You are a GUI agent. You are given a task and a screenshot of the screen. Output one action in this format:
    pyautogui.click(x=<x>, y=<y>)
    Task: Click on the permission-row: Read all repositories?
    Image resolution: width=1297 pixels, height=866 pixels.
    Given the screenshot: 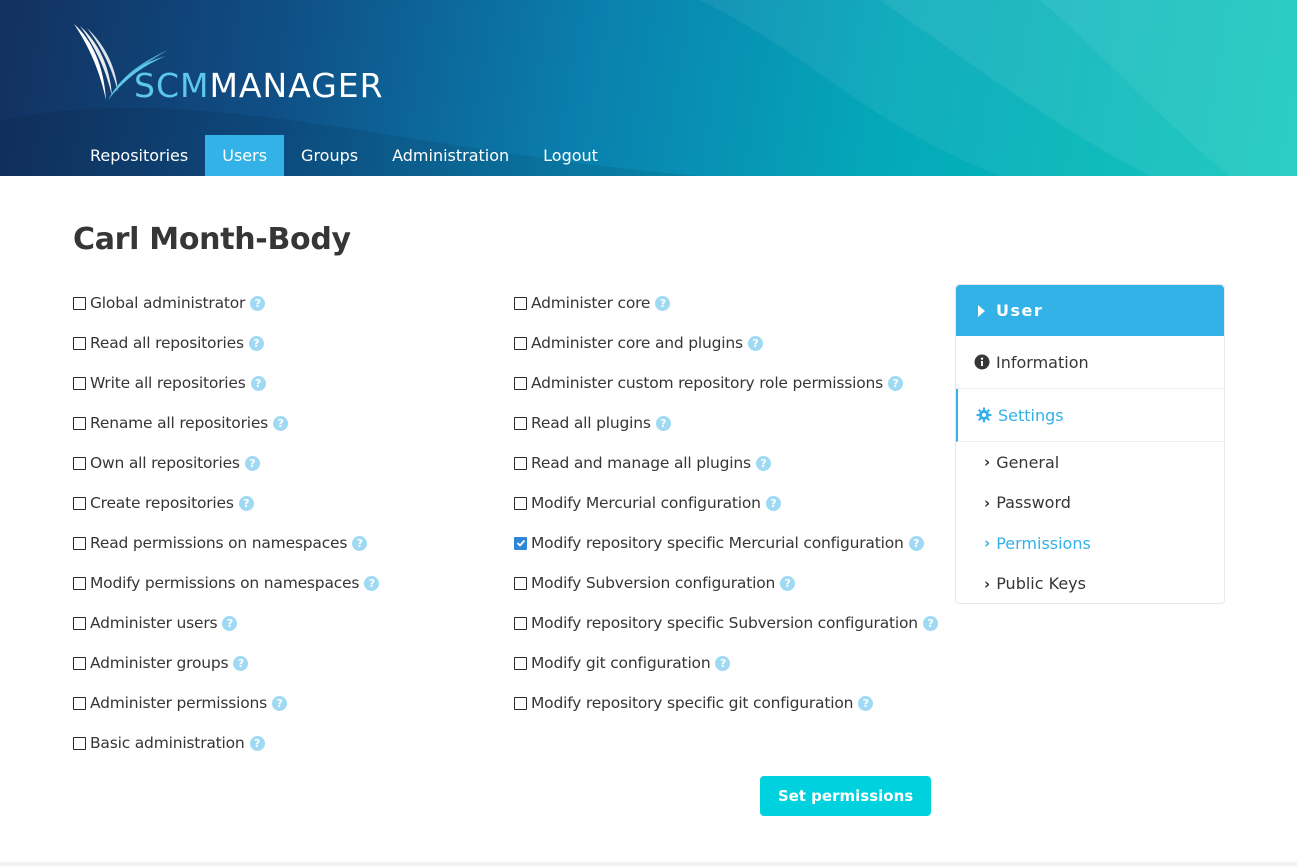 What is the action you would take?
    pyautogui.click(x=226, y=343)
    